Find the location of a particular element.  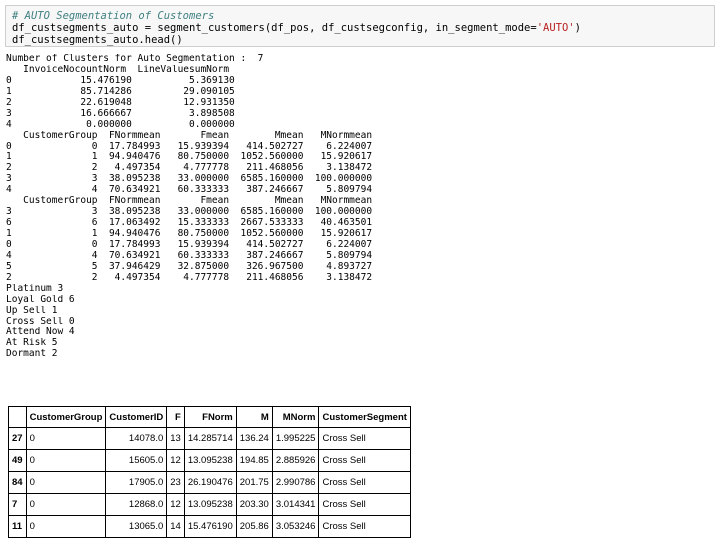

table-cell: 2.990786 is located at coordinates (295, 482).